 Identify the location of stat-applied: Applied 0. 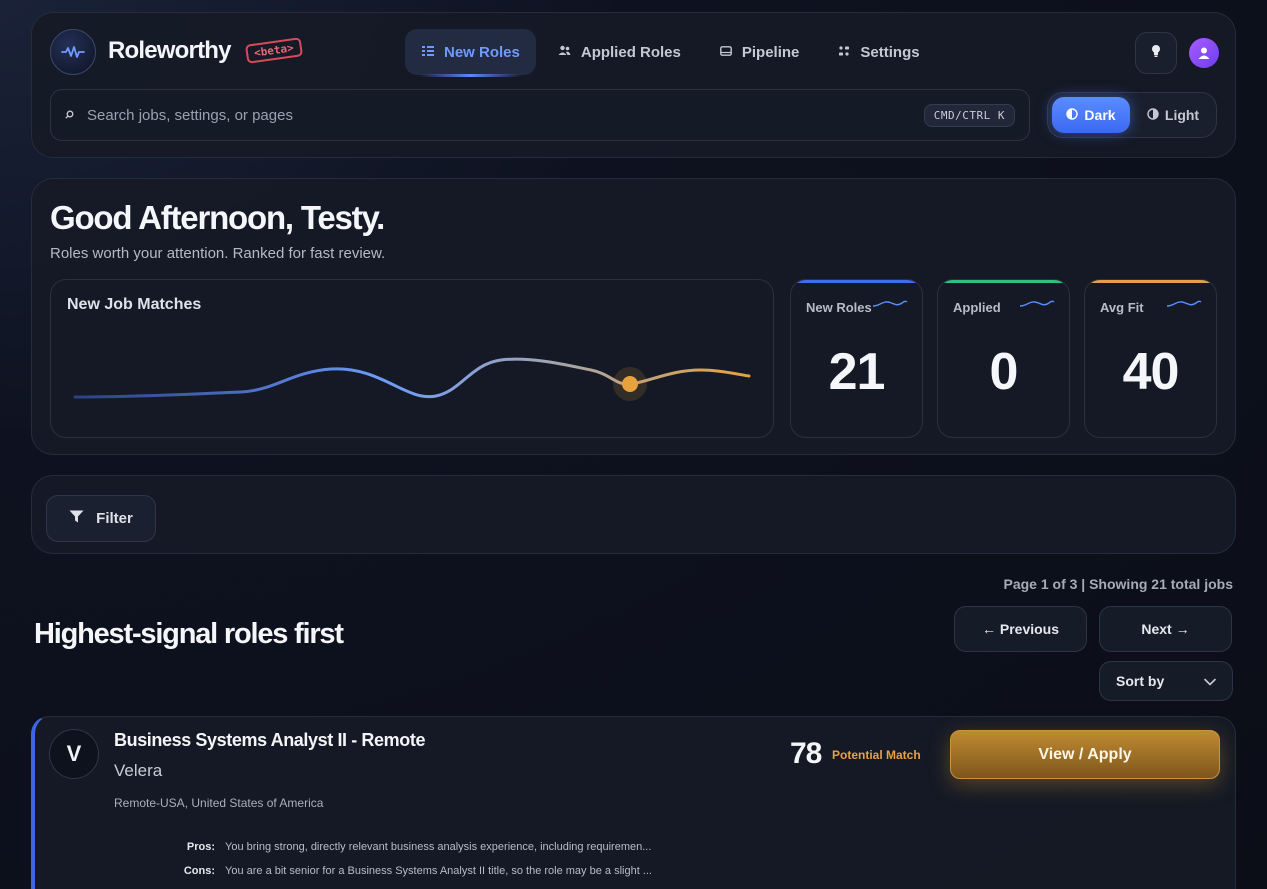
(1003, 358).